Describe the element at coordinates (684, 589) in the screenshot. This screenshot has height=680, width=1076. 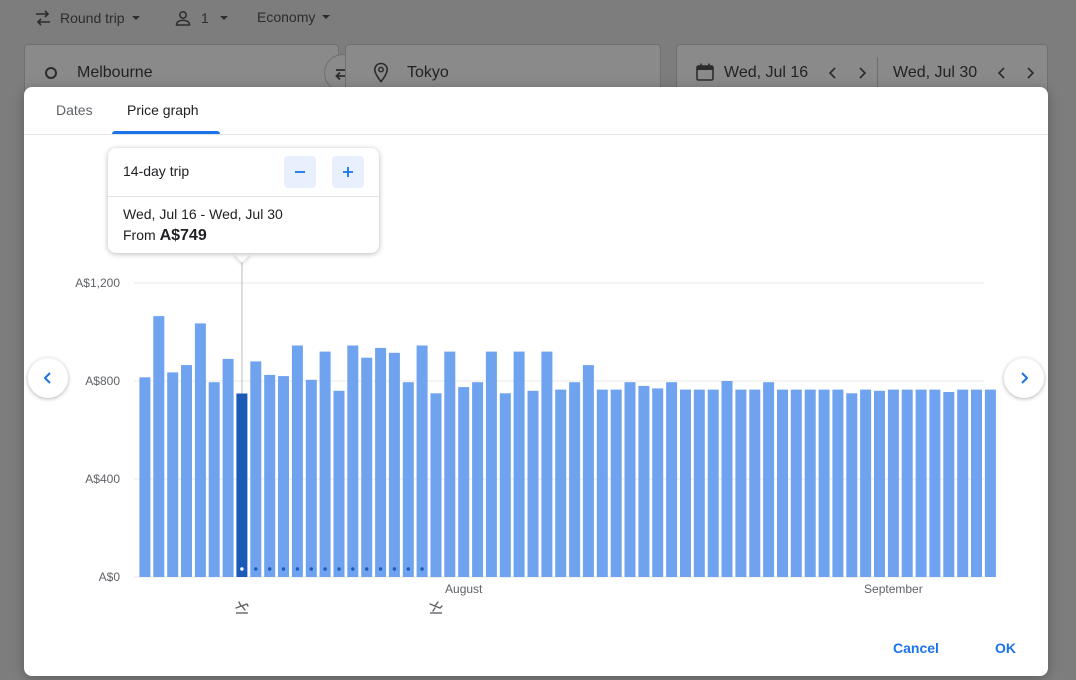
I see `chart-month-labels: August September` at that location.